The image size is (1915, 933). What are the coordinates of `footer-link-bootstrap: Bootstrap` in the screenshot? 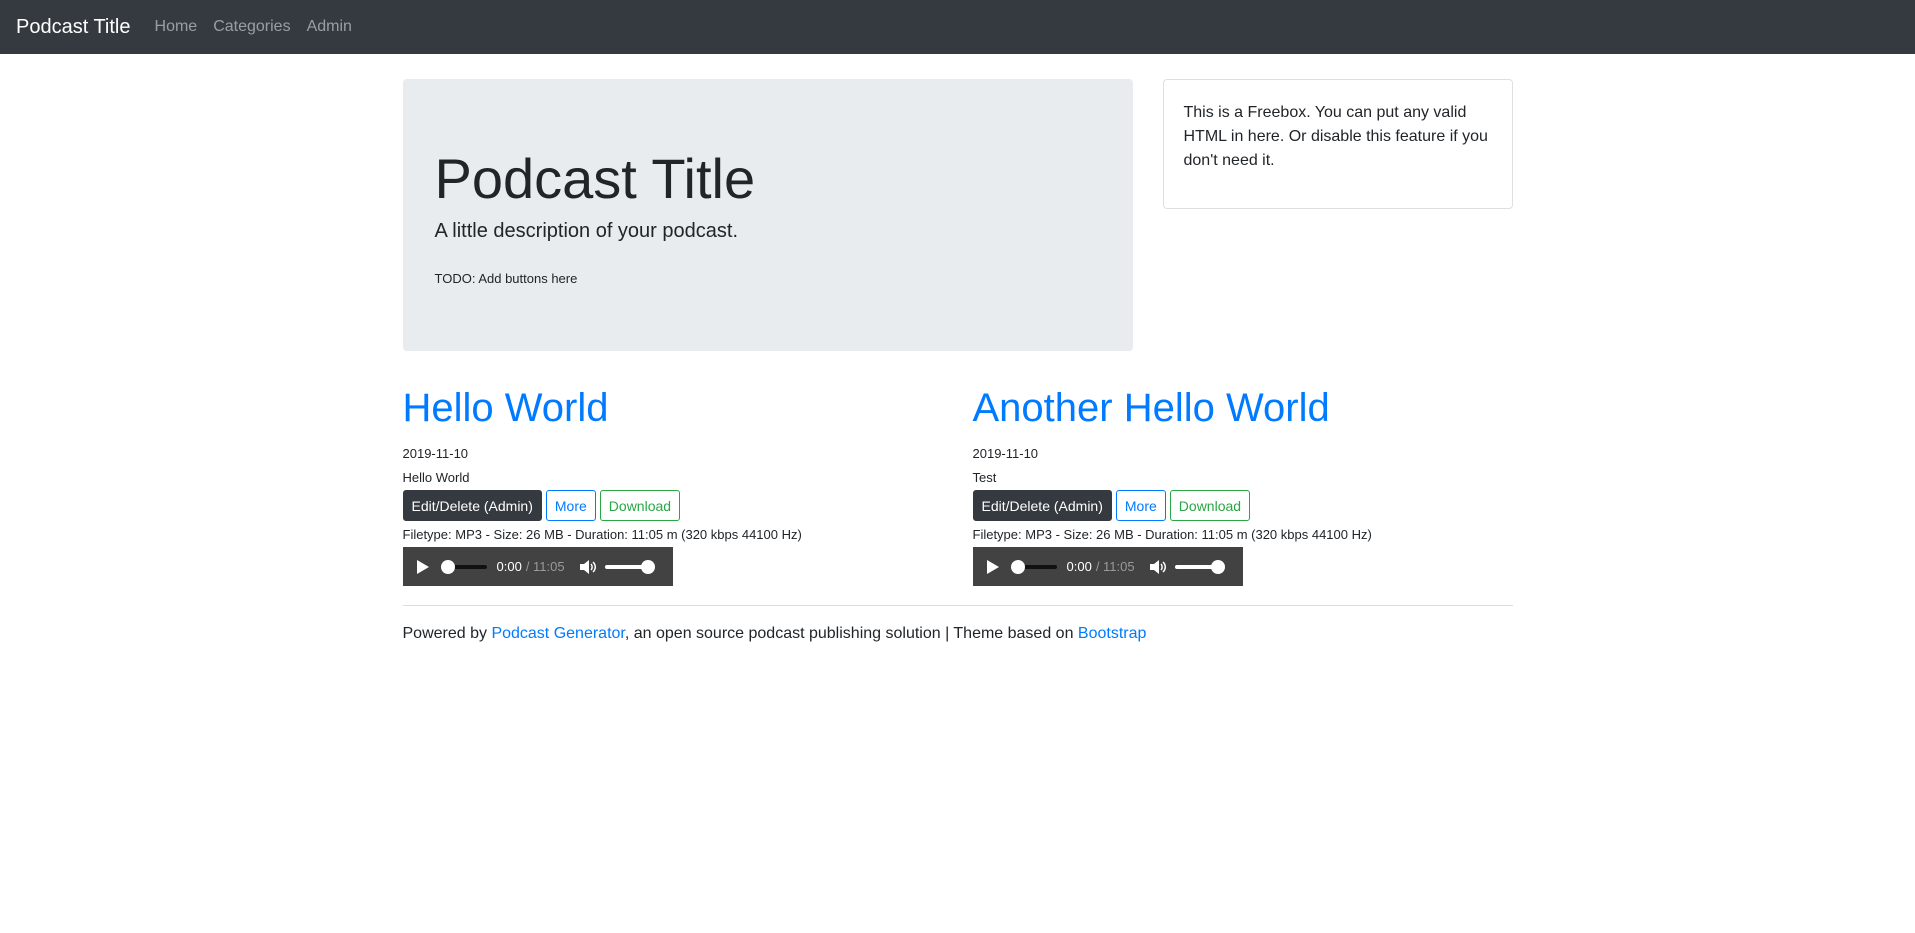 It's located at (1112, 633).